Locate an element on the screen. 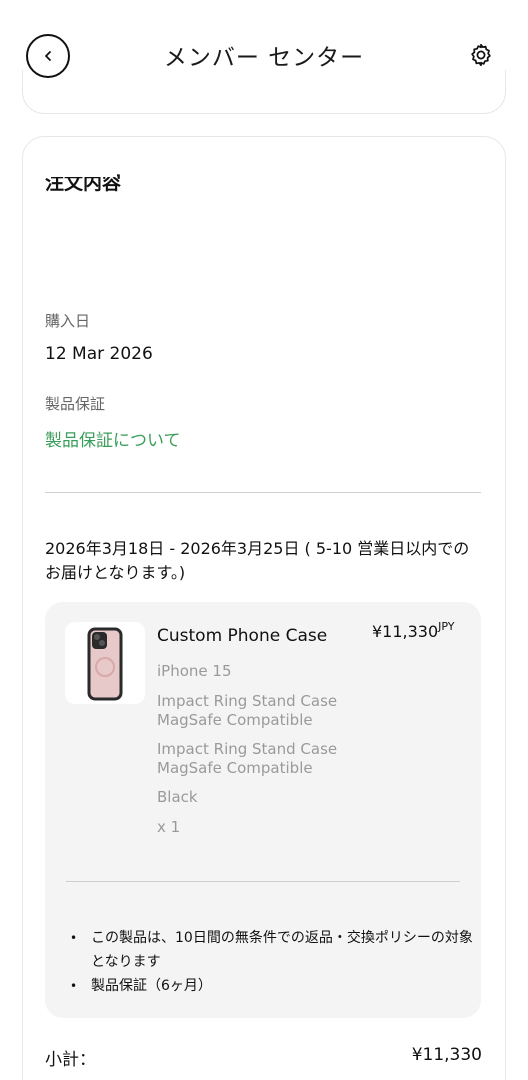 The image size is (528, 1080). product-quantity: x 1 is located at coordinates (169, 827).